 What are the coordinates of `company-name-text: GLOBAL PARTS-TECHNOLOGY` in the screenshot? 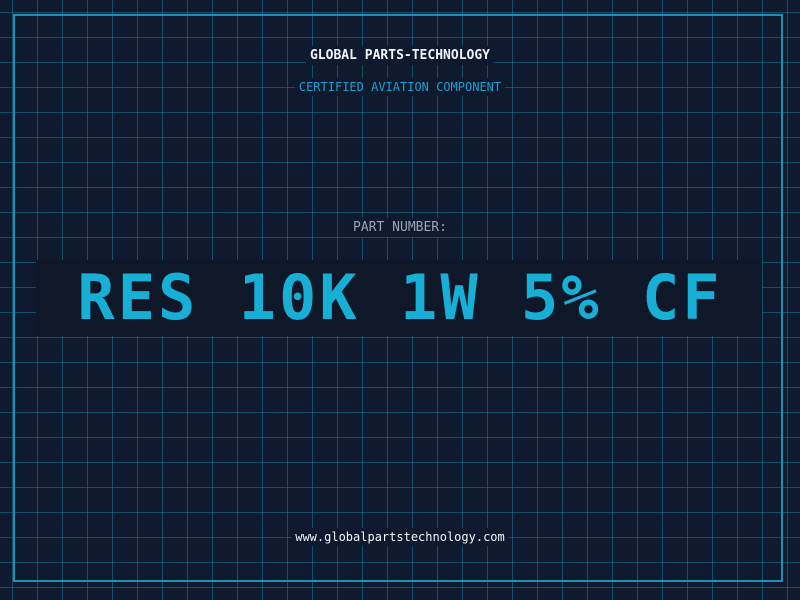 It's located at (399, 55).